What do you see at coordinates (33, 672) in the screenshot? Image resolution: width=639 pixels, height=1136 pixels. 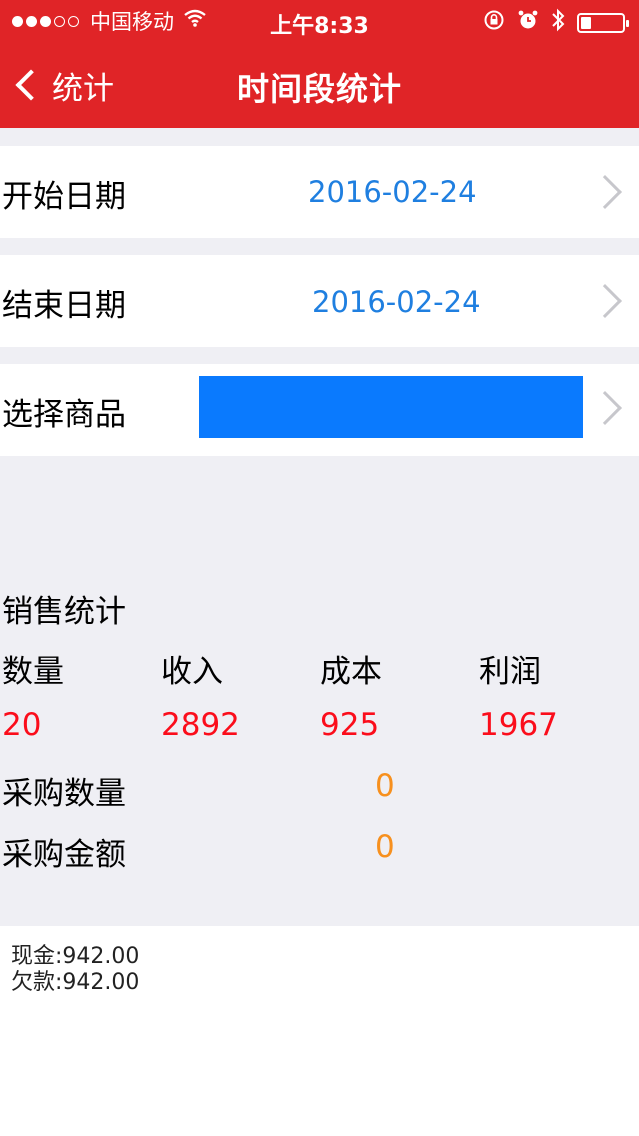 I see `sales-header-quantity: 数量` at bounding box center [33, 672].